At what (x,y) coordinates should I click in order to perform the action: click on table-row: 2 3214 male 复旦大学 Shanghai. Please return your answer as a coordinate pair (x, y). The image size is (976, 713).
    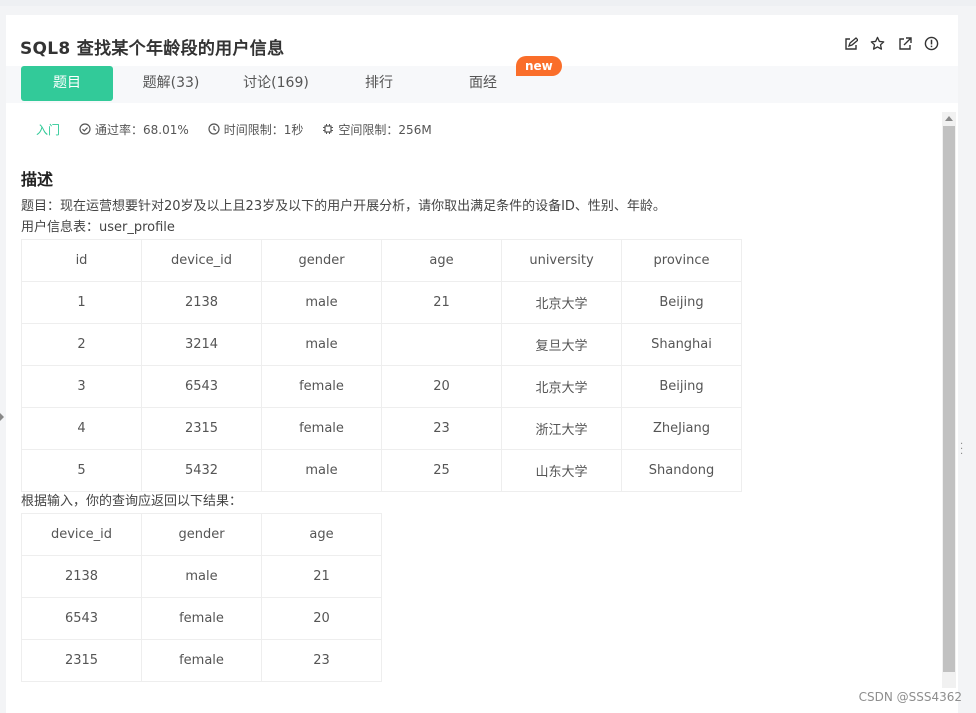
    Looking at the image, I should click on (381, 344).